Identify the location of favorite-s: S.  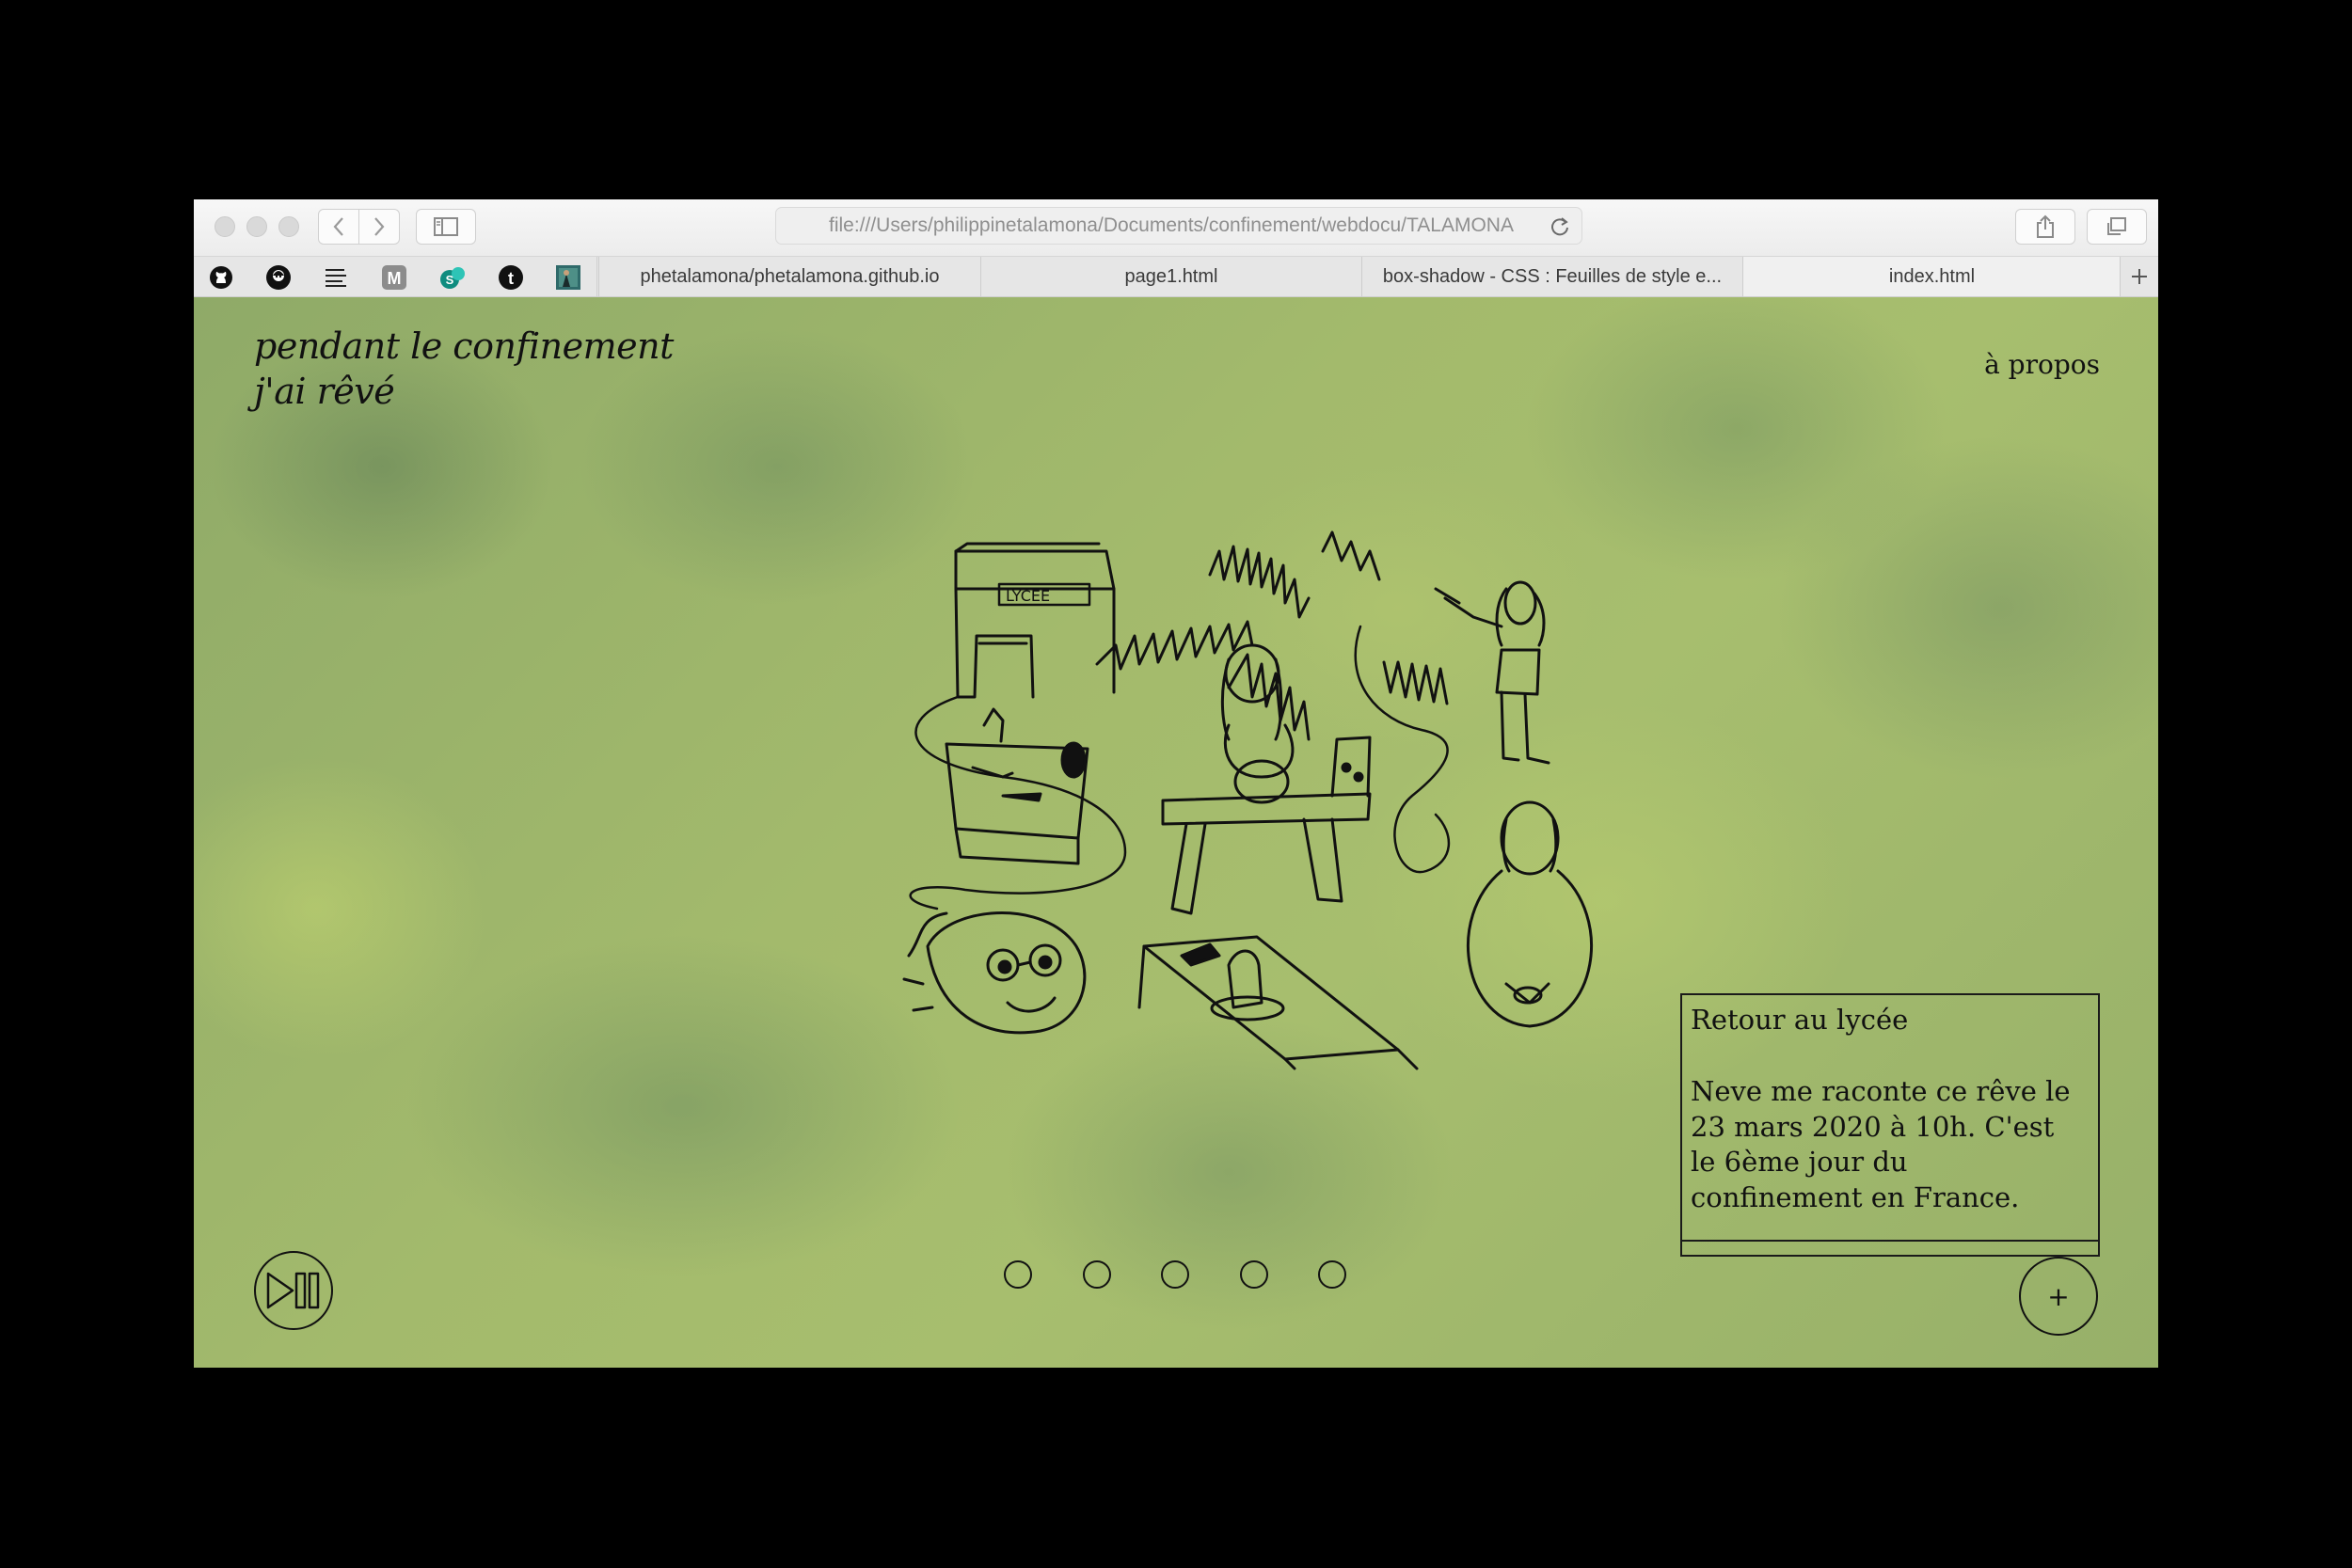
(452, 277).